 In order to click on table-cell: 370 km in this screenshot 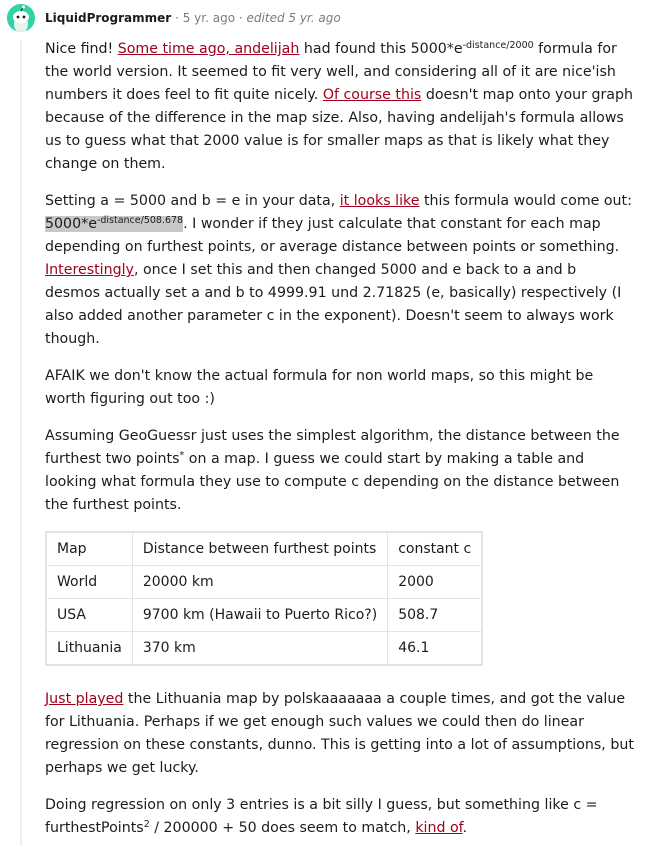, I will do `click(260, 648)`.